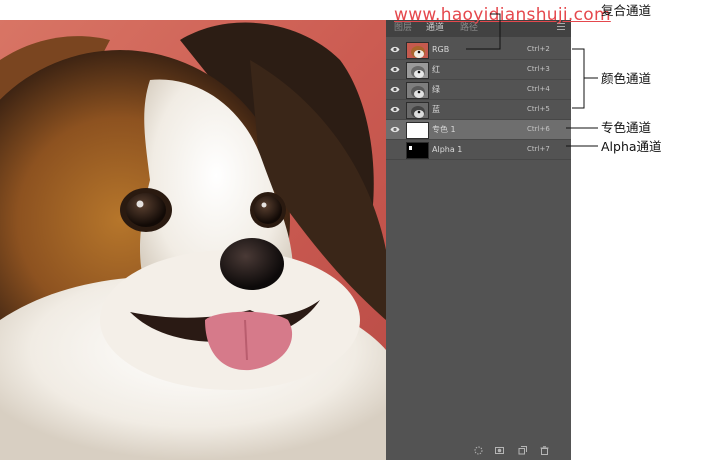 This screenshot has width=705, height=460. What do you see at coordinates (544, 450) in the screenshot?
I see `delete-icon` at bounding box center [544, 450].